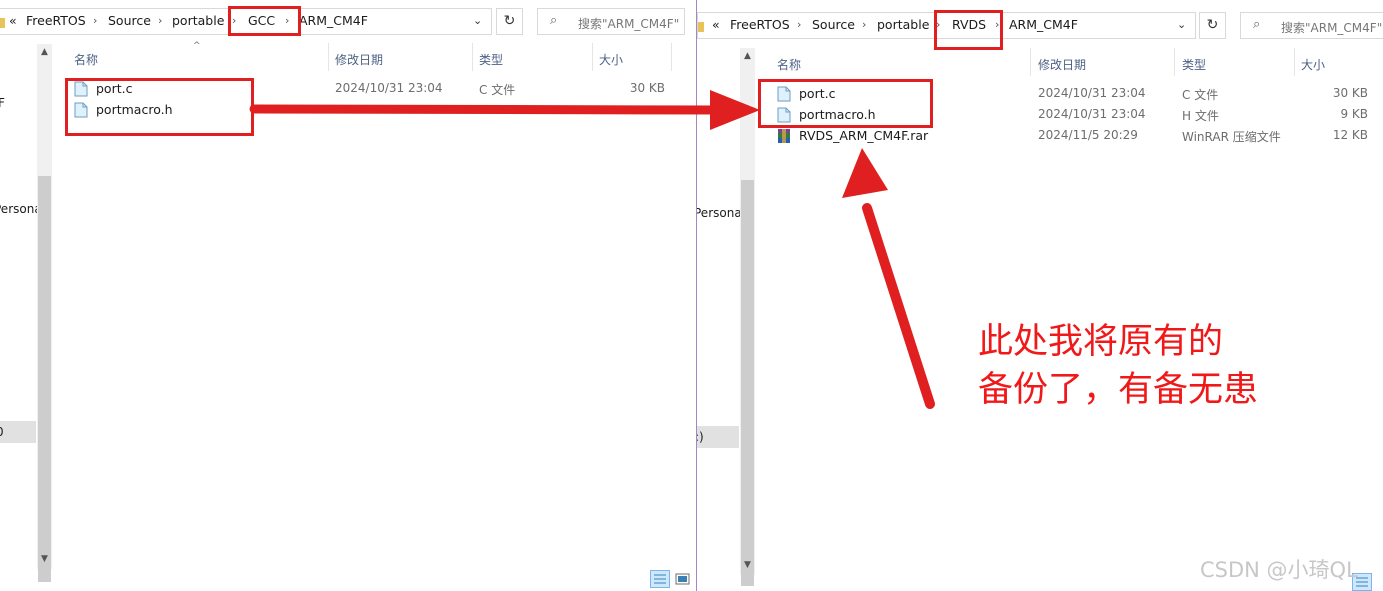 The image size is (1383, 591). Describe the element at coordinates (487, 109) in the screenshot. I see `arrow-copy-shaft` at that location.